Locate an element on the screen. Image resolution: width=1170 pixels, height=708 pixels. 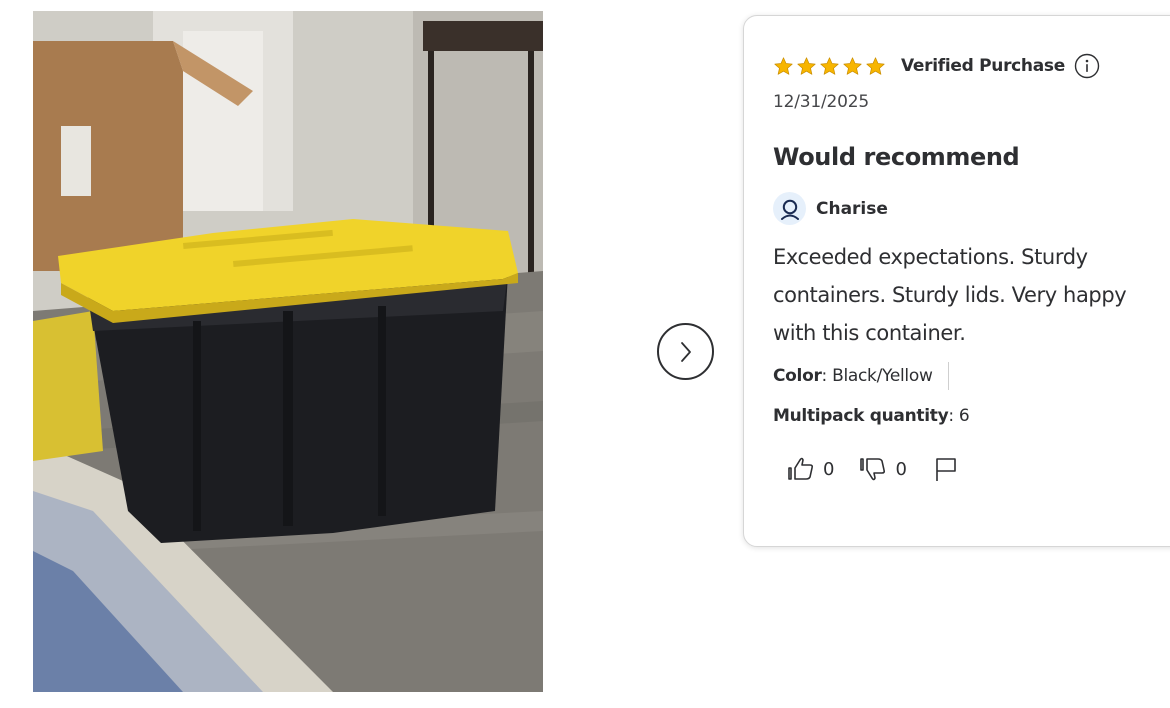
avatar is located at coordinates (789, 208).